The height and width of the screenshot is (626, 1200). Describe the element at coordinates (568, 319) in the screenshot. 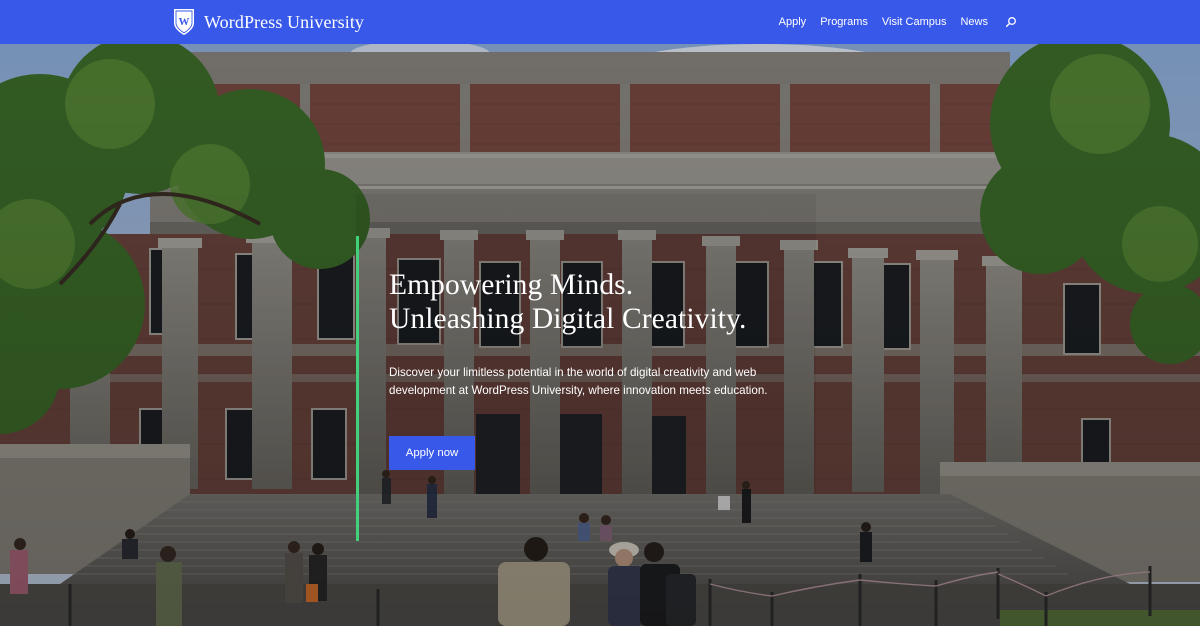

I see `hero-headline-line-2: Unleashing Digital Creativity.` at that location.